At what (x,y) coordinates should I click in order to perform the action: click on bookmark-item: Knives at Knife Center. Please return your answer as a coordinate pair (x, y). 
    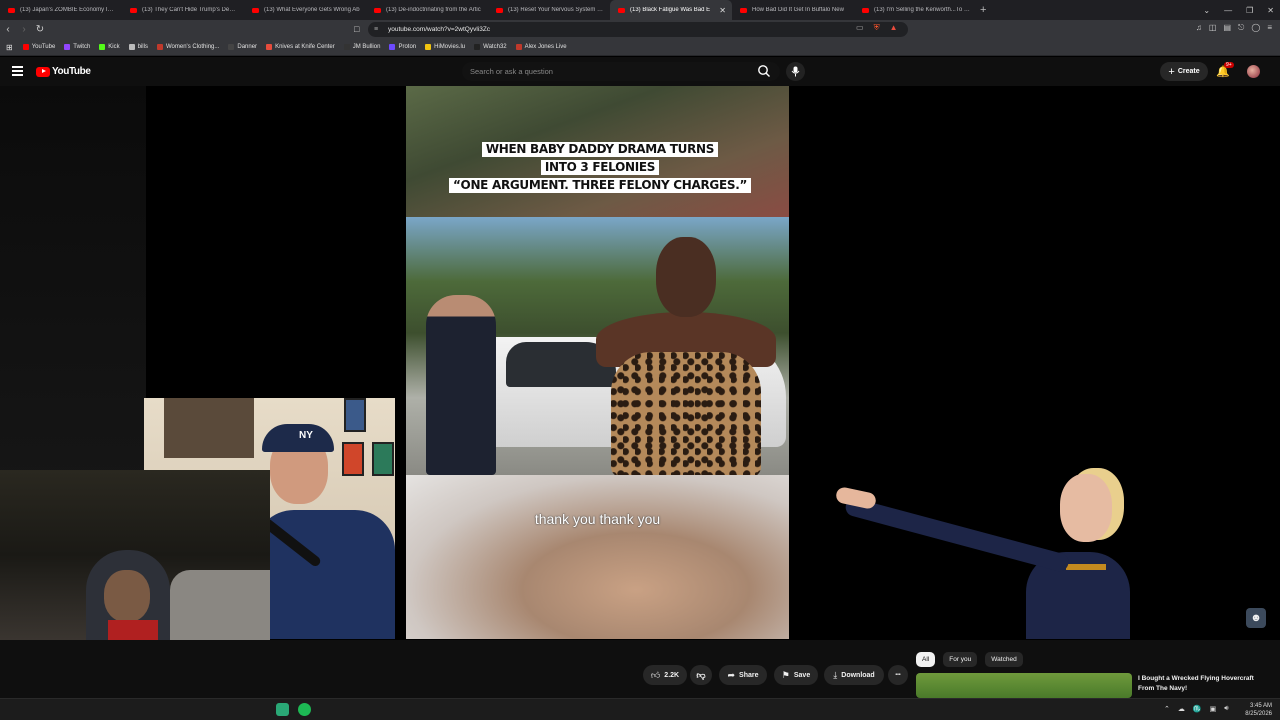
    Looking at the image, I should click on (300, 47).